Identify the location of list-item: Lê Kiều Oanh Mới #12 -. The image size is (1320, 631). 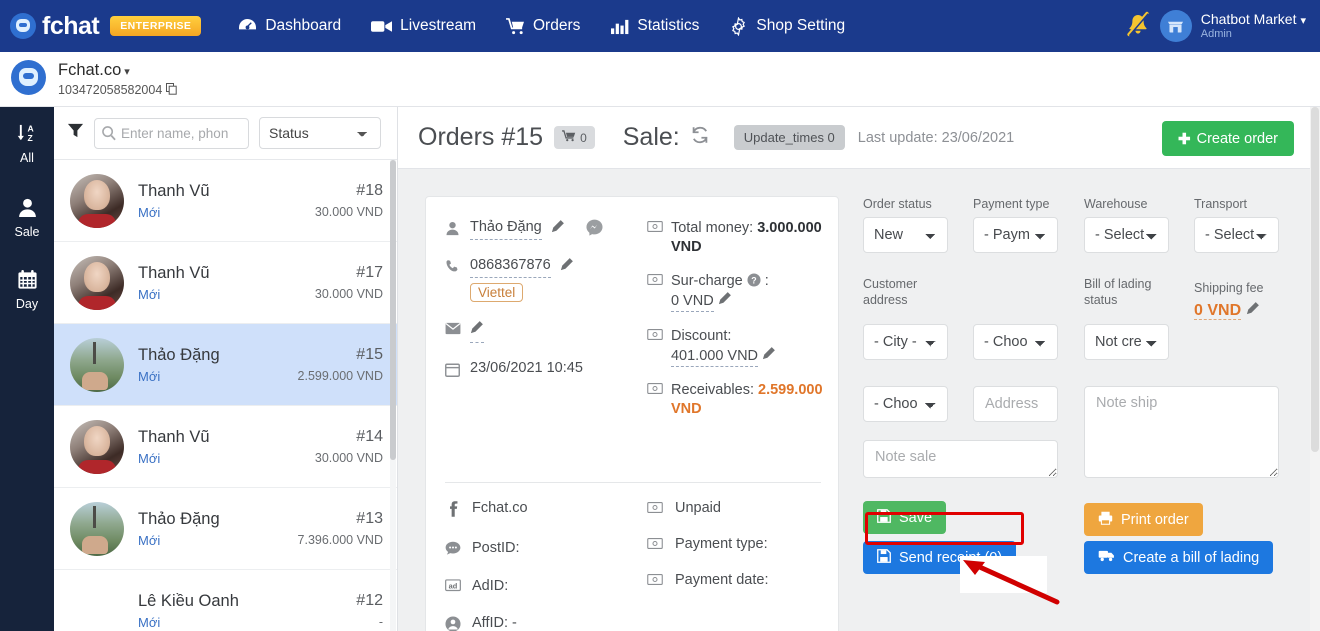
(225, 600).